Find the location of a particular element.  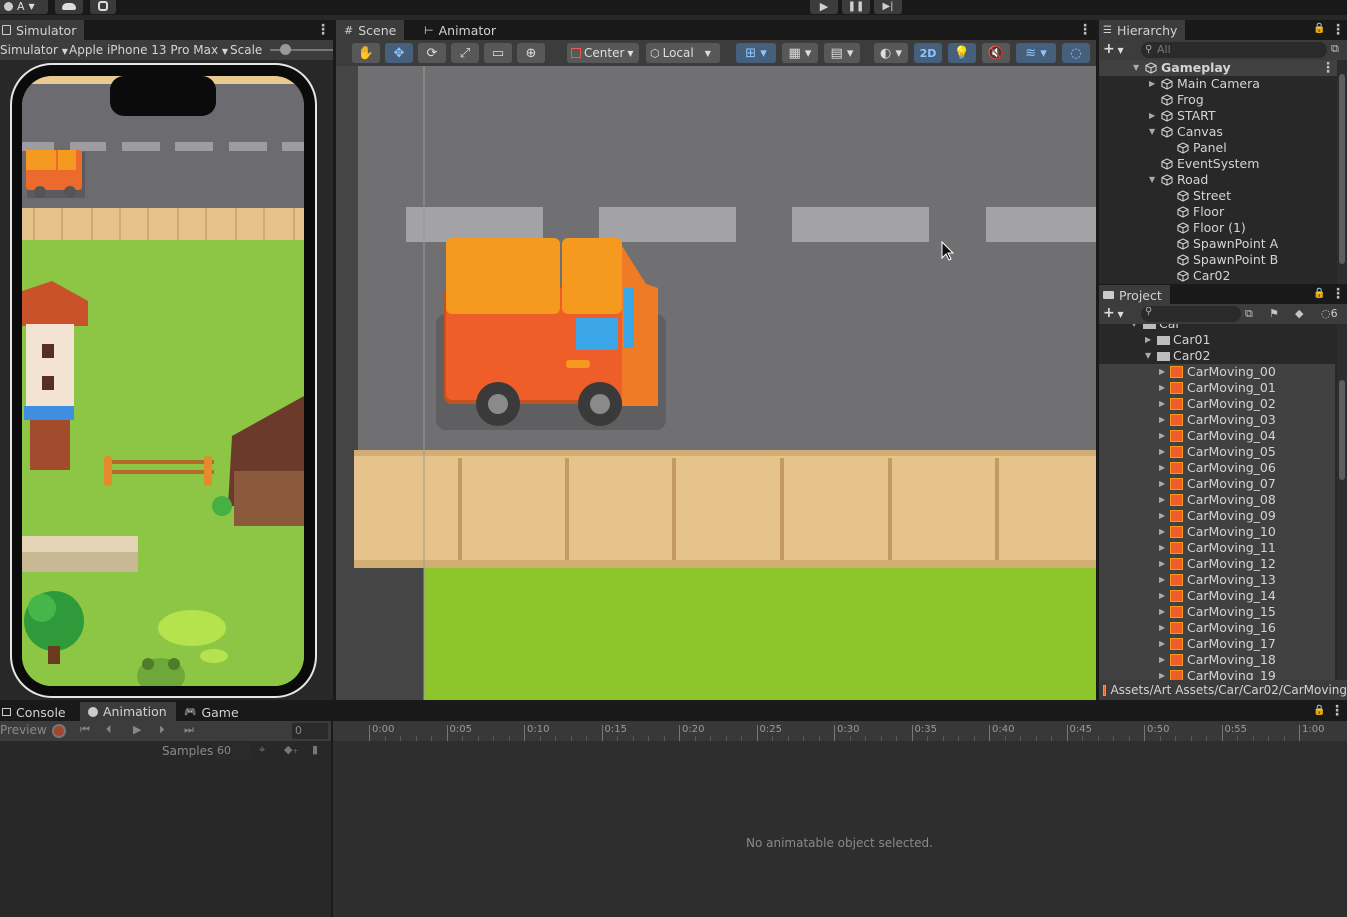

sprite-asset-row: ▶ CarMoving_08 is located at coordinates (1217, 500).